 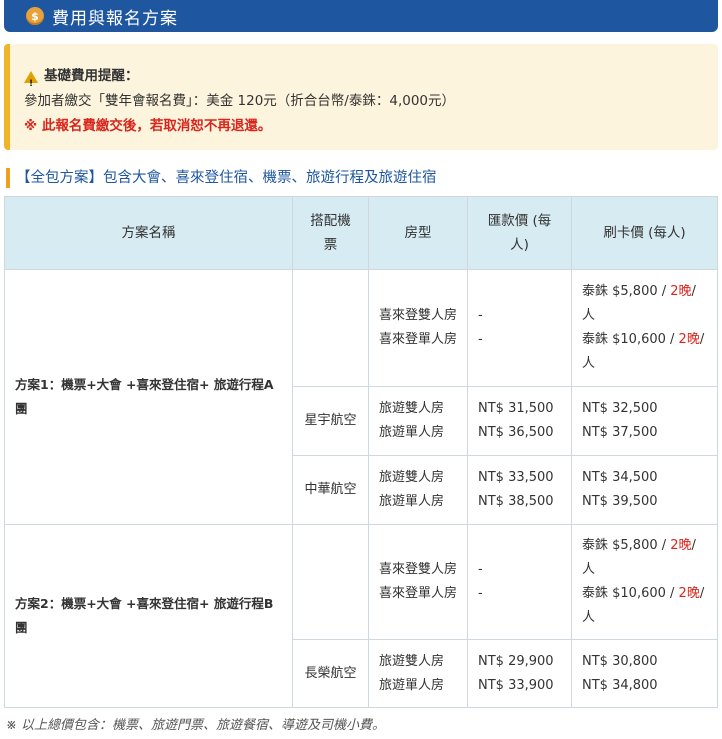 I want to click on card-price: NT$ 34,500, so click(x=620, y=477).